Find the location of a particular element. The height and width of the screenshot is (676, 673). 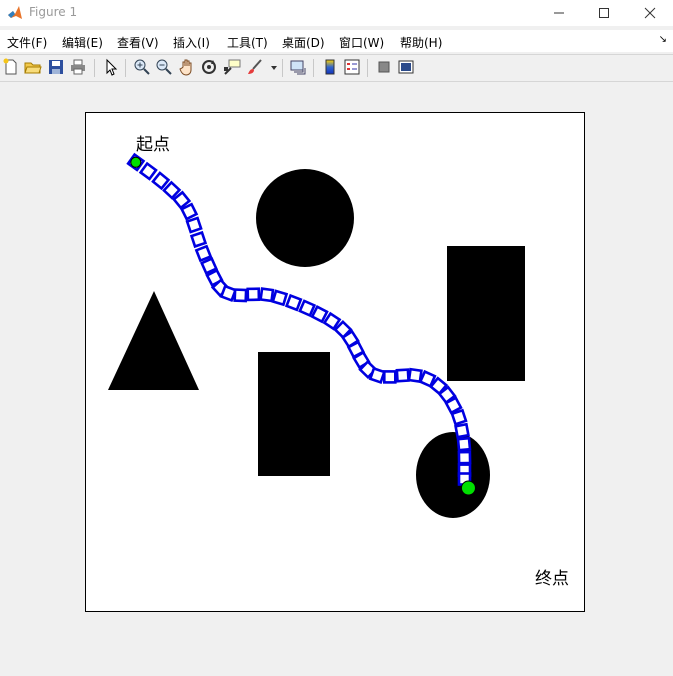

obstacle-circle is located at coordinates (305, 218).